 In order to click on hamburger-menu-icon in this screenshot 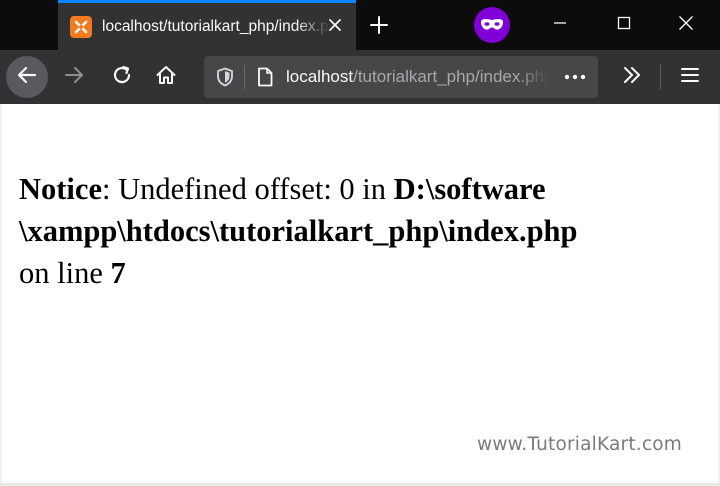, I will do `click(690, 77)`.